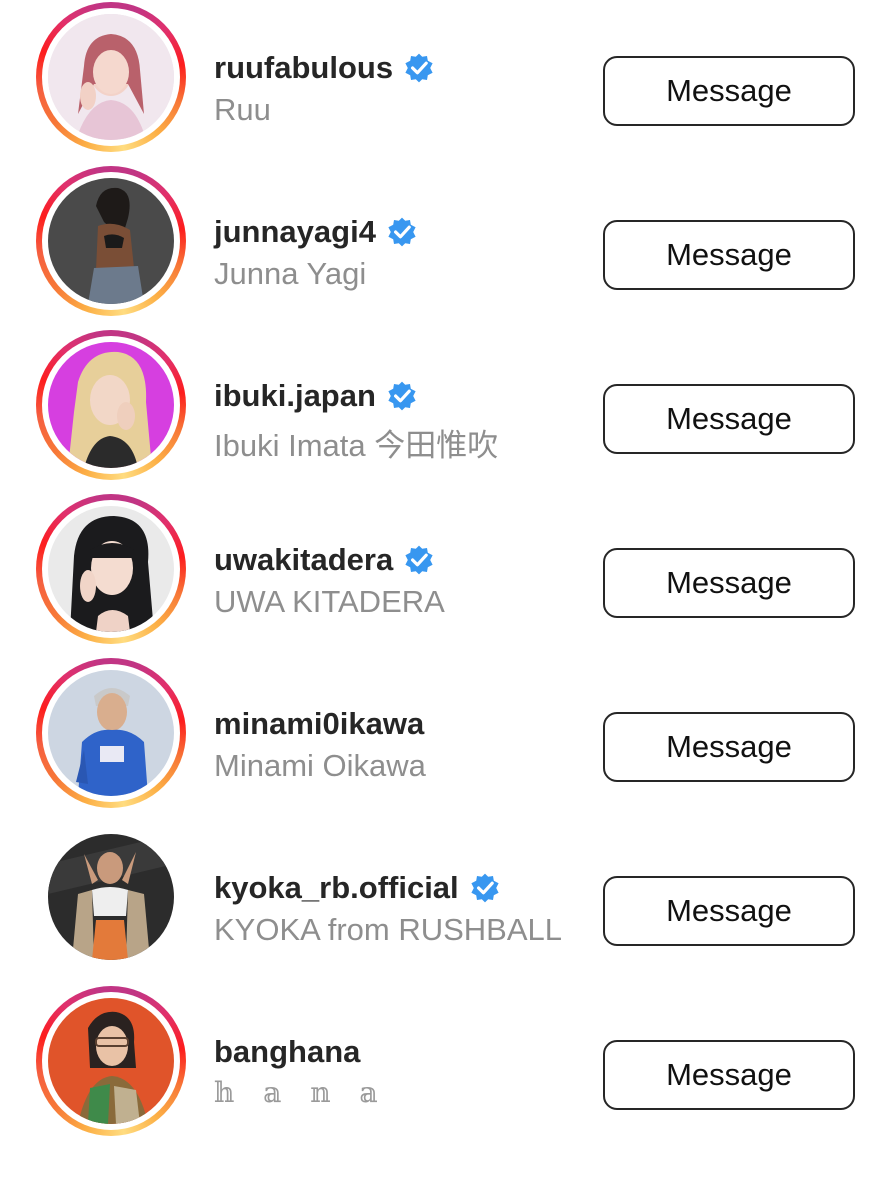 This screenshot has height=1200, width=895. I want to click on list-item: uwakitadera UWA KITADERA Message, so click(447, 574).